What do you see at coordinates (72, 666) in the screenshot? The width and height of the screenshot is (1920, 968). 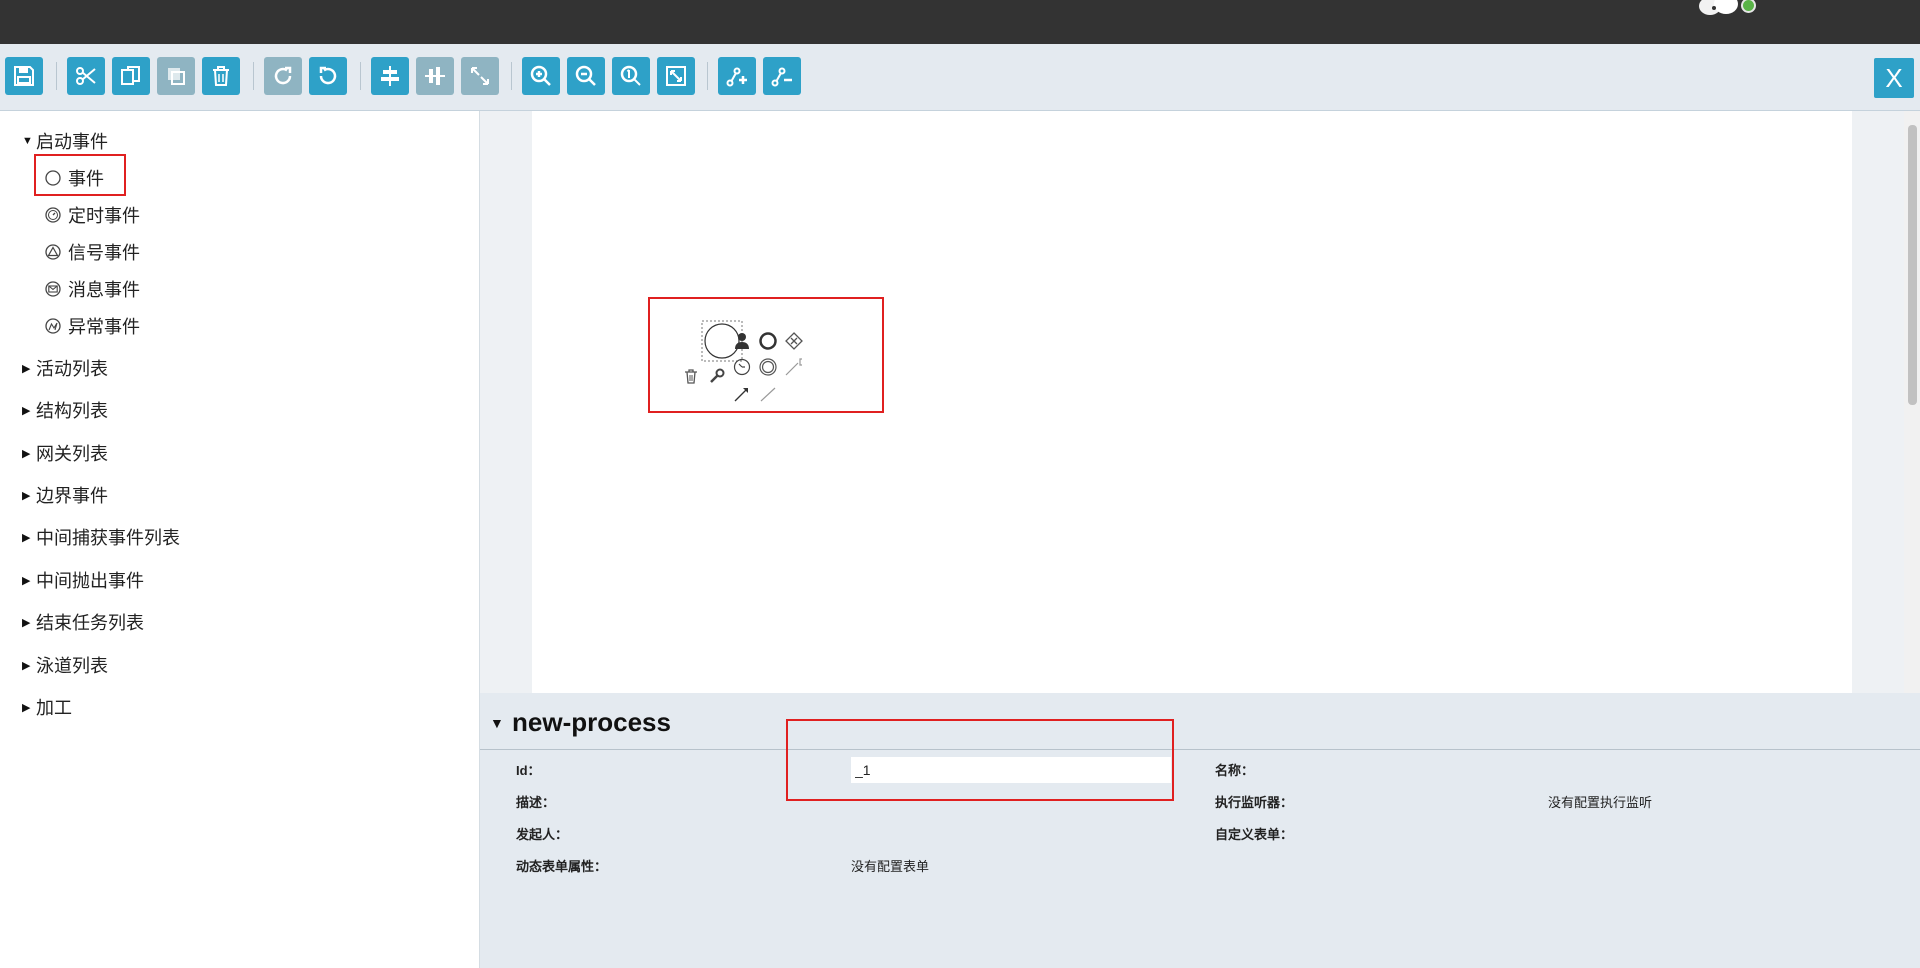 I see `category-label: 泳道列表` at bounding box center [72, 666].